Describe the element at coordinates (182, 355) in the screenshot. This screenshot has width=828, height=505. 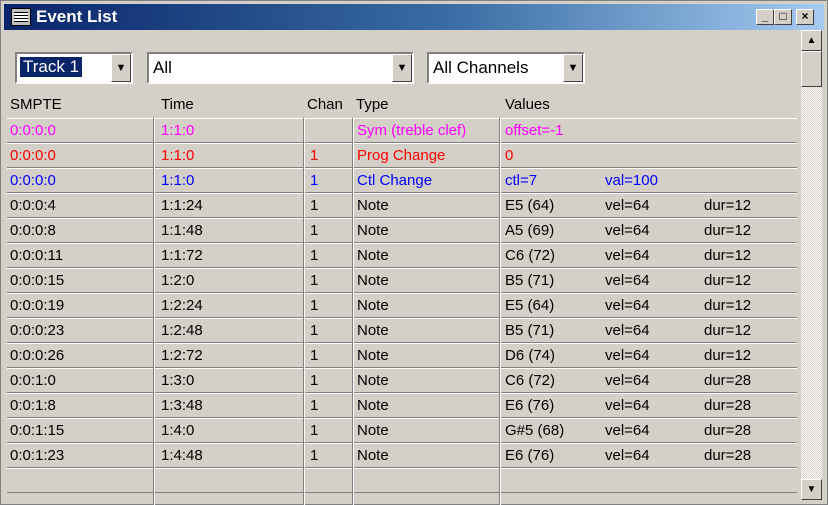
I see `cell-time: 1:2:72` at that location.